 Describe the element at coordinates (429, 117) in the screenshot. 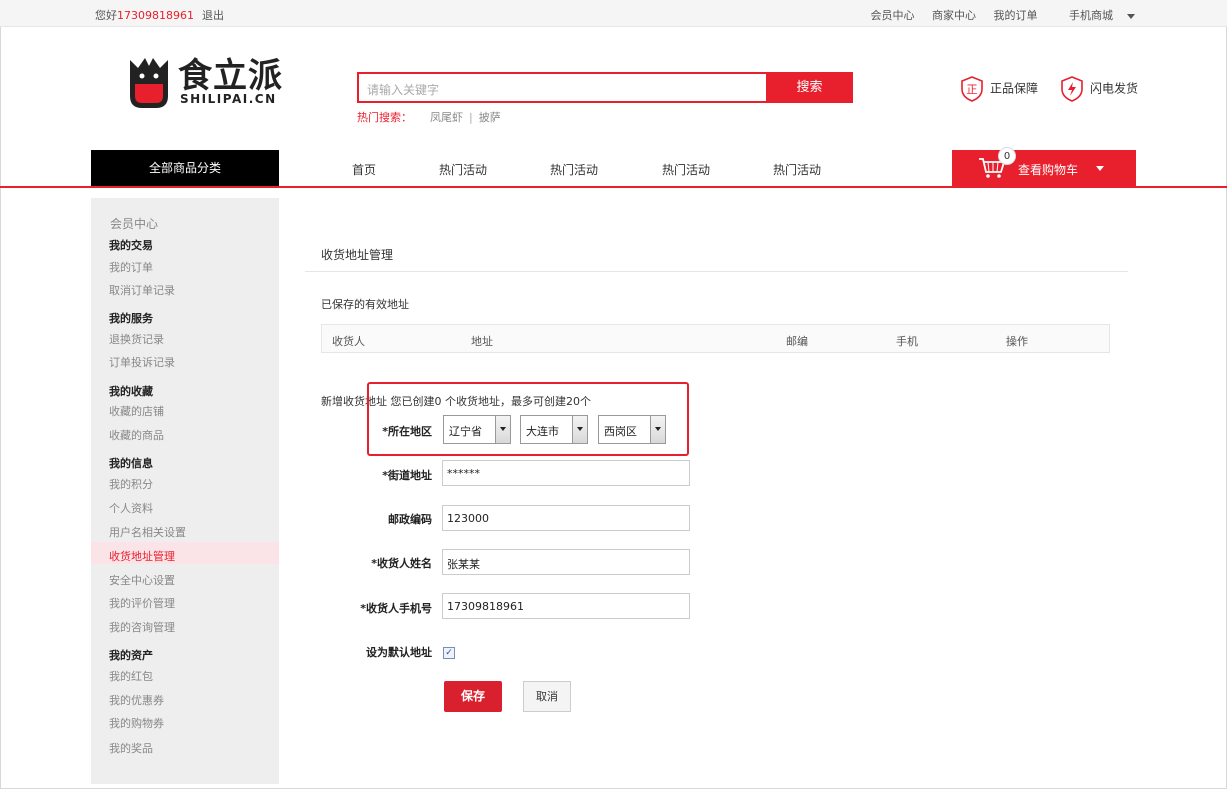

I see `hot-searches: 热门搜索： 凤尾虾 | 披萨` at that location.